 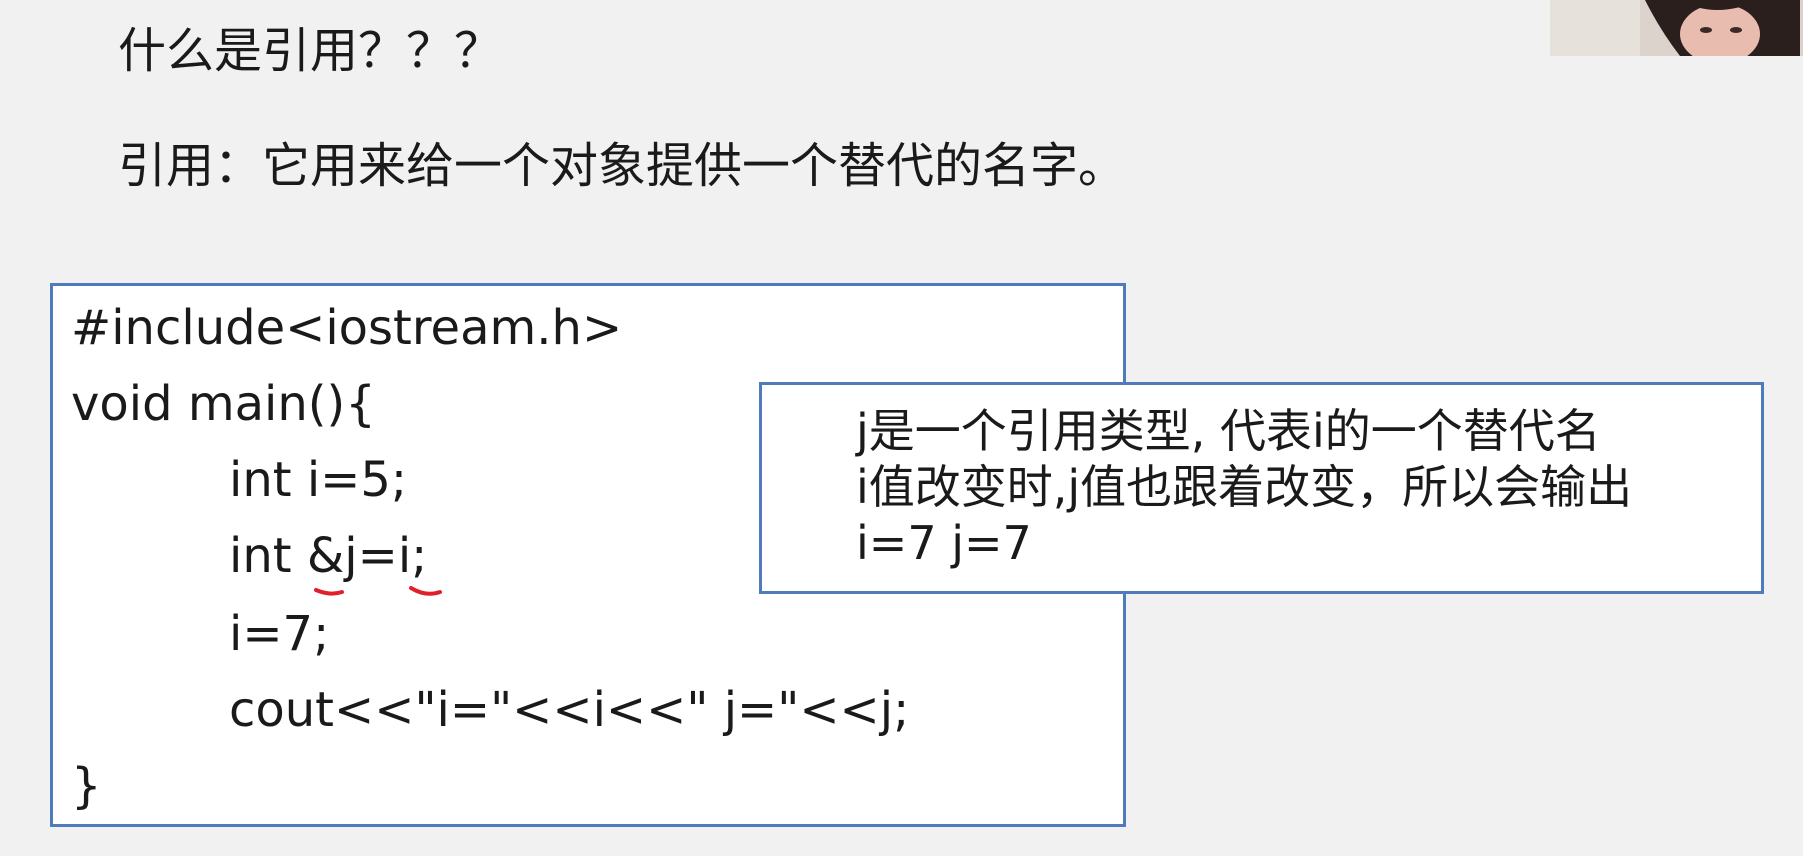 I want to click on slide-definition: 引用：它用来给一个对象提供一个替代的名字。, so click(x=622, y=166).